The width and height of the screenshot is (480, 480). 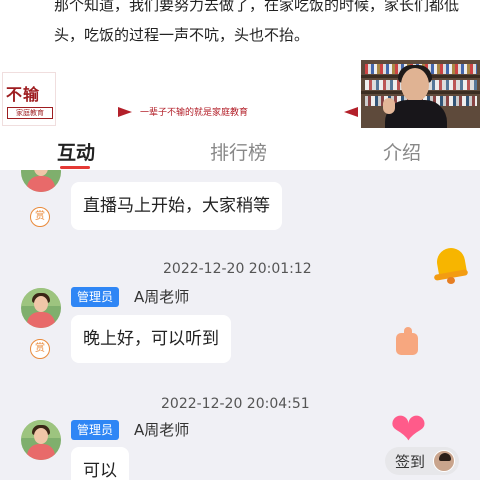 I want to click on presenter-video, so click(x=420, y=94).